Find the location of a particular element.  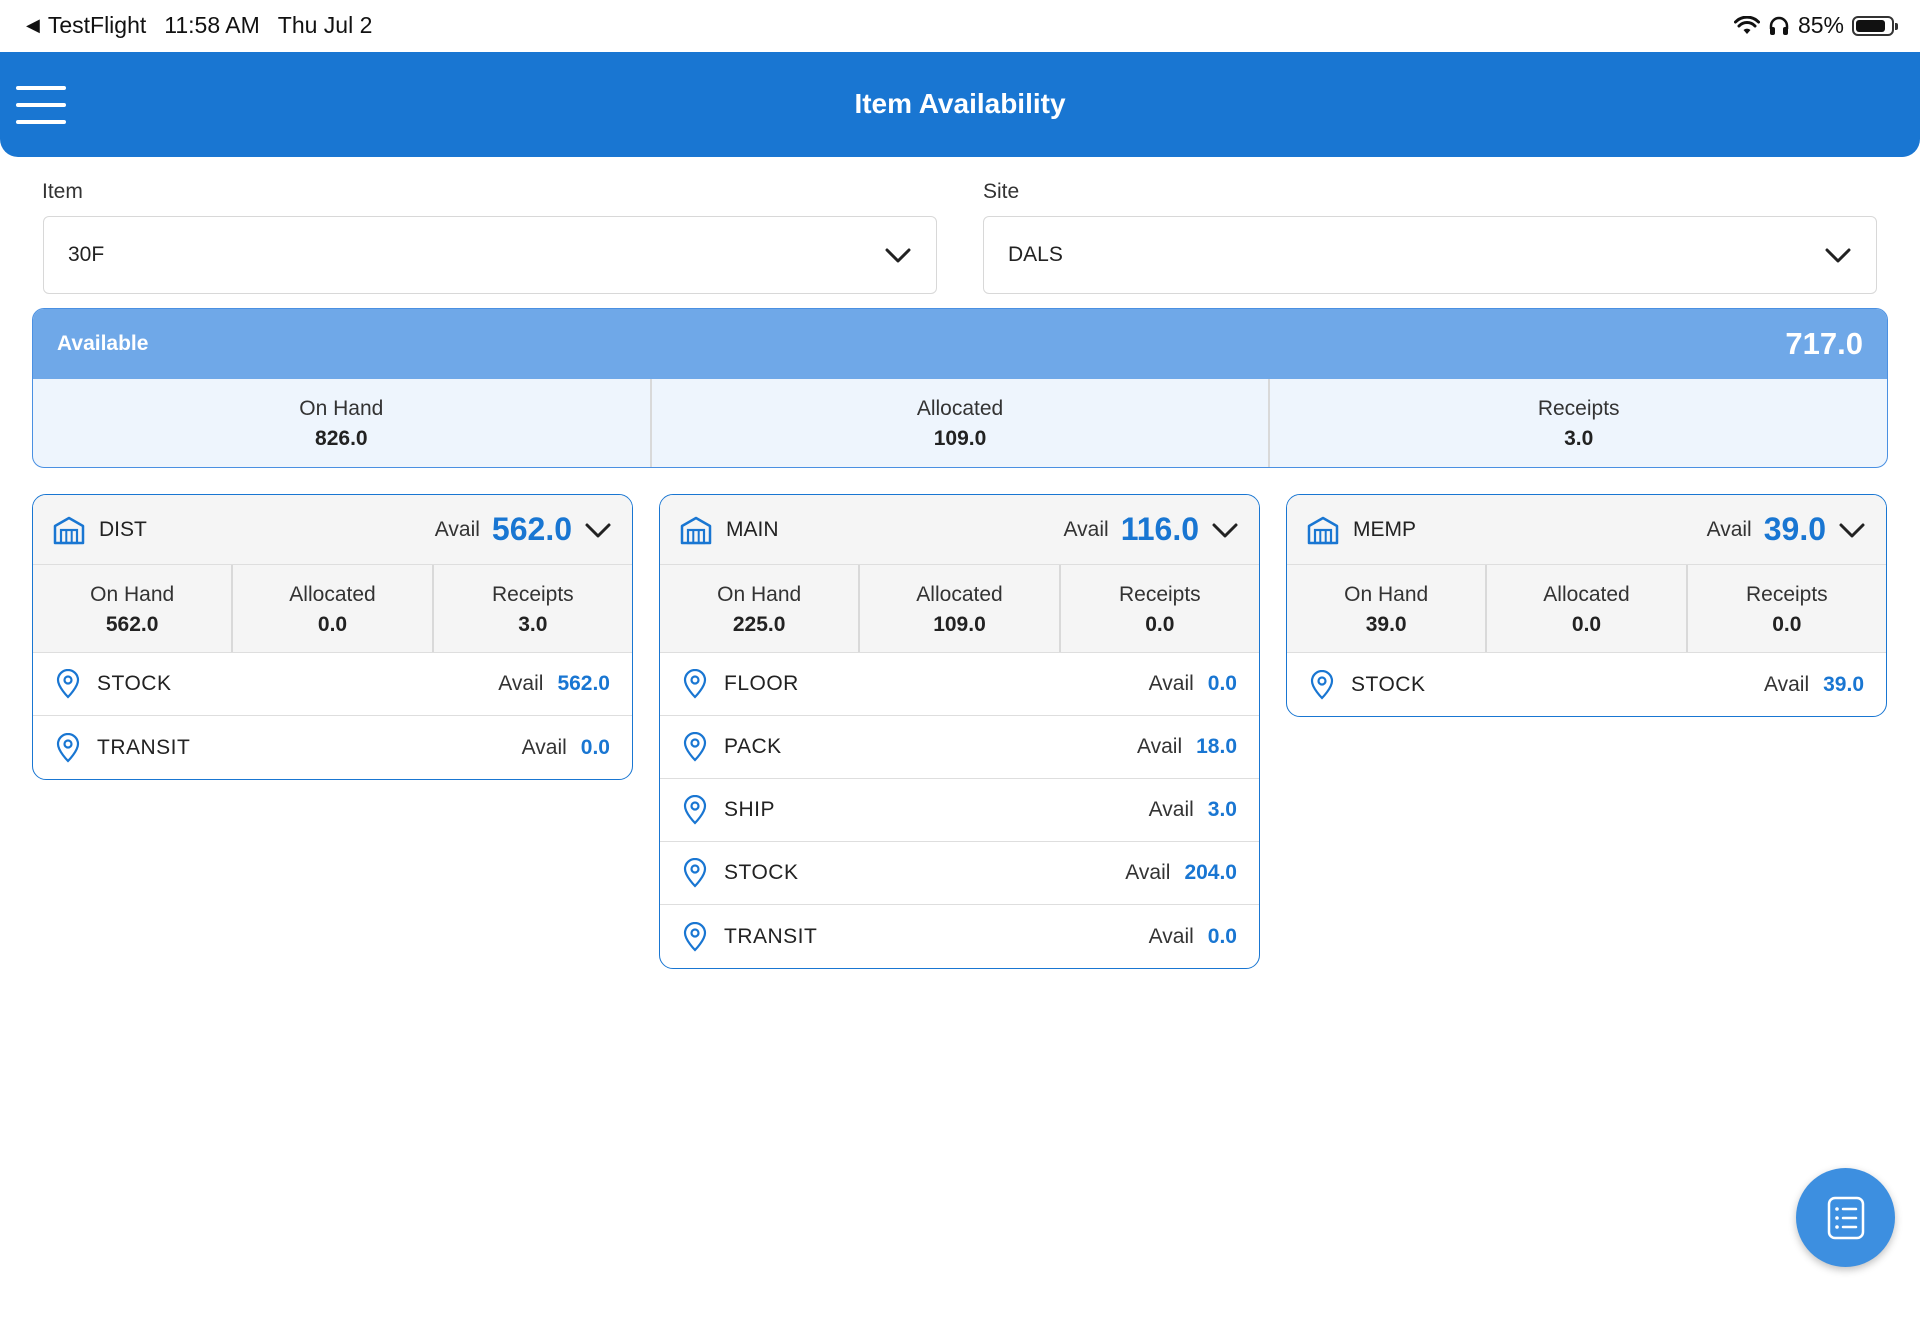

site-on-hand: On Hand 39.0 is located at coordinates (1387, 608).